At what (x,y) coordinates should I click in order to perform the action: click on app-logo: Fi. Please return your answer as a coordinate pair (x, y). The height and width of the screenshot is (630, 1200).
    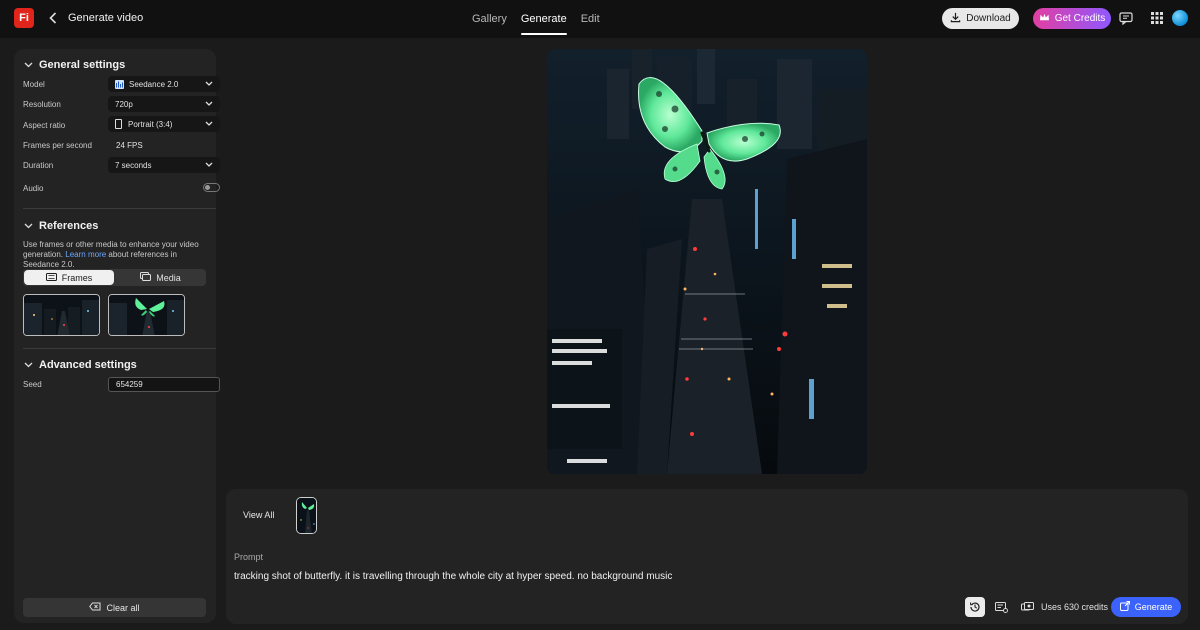
    Looking at the image, I should click on (24, 18).